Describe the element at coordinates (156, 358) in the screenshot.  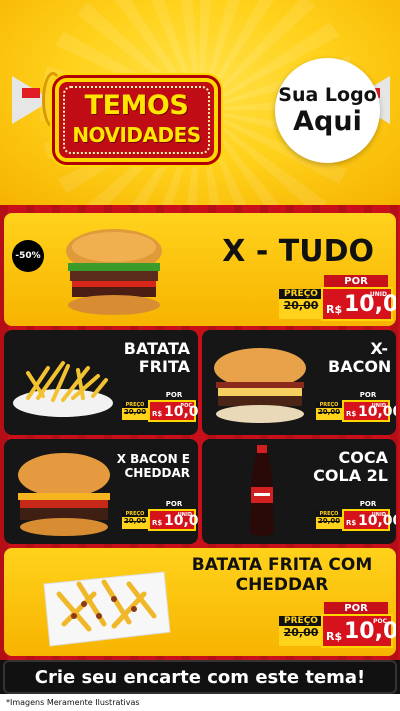
I see `product-name: BATATA FRITA` at that location.